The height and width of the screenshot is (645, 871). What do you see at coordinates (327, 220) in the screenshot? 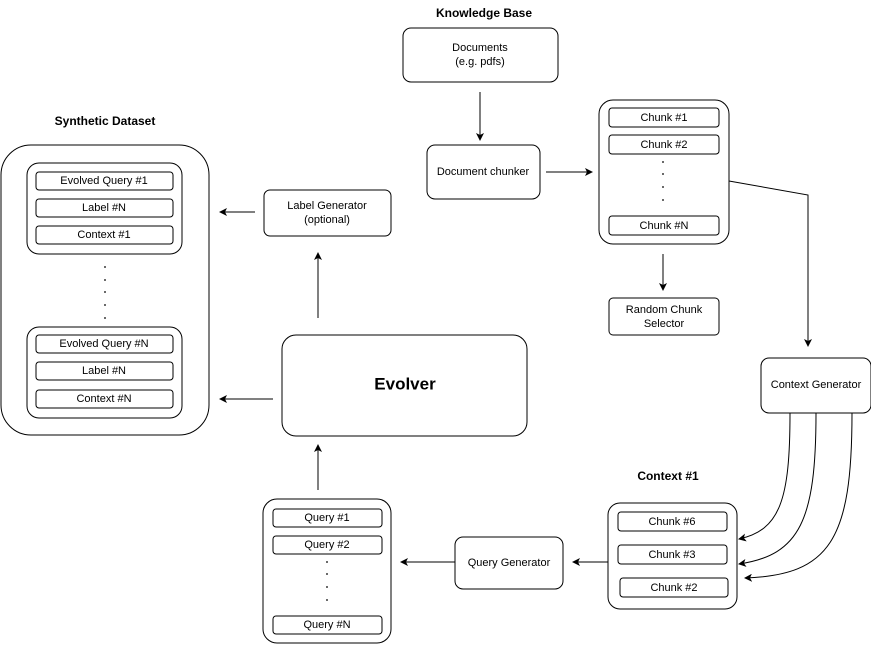
I see `label-generator-sublabel: (optional)` at bounding box center [327, 220].